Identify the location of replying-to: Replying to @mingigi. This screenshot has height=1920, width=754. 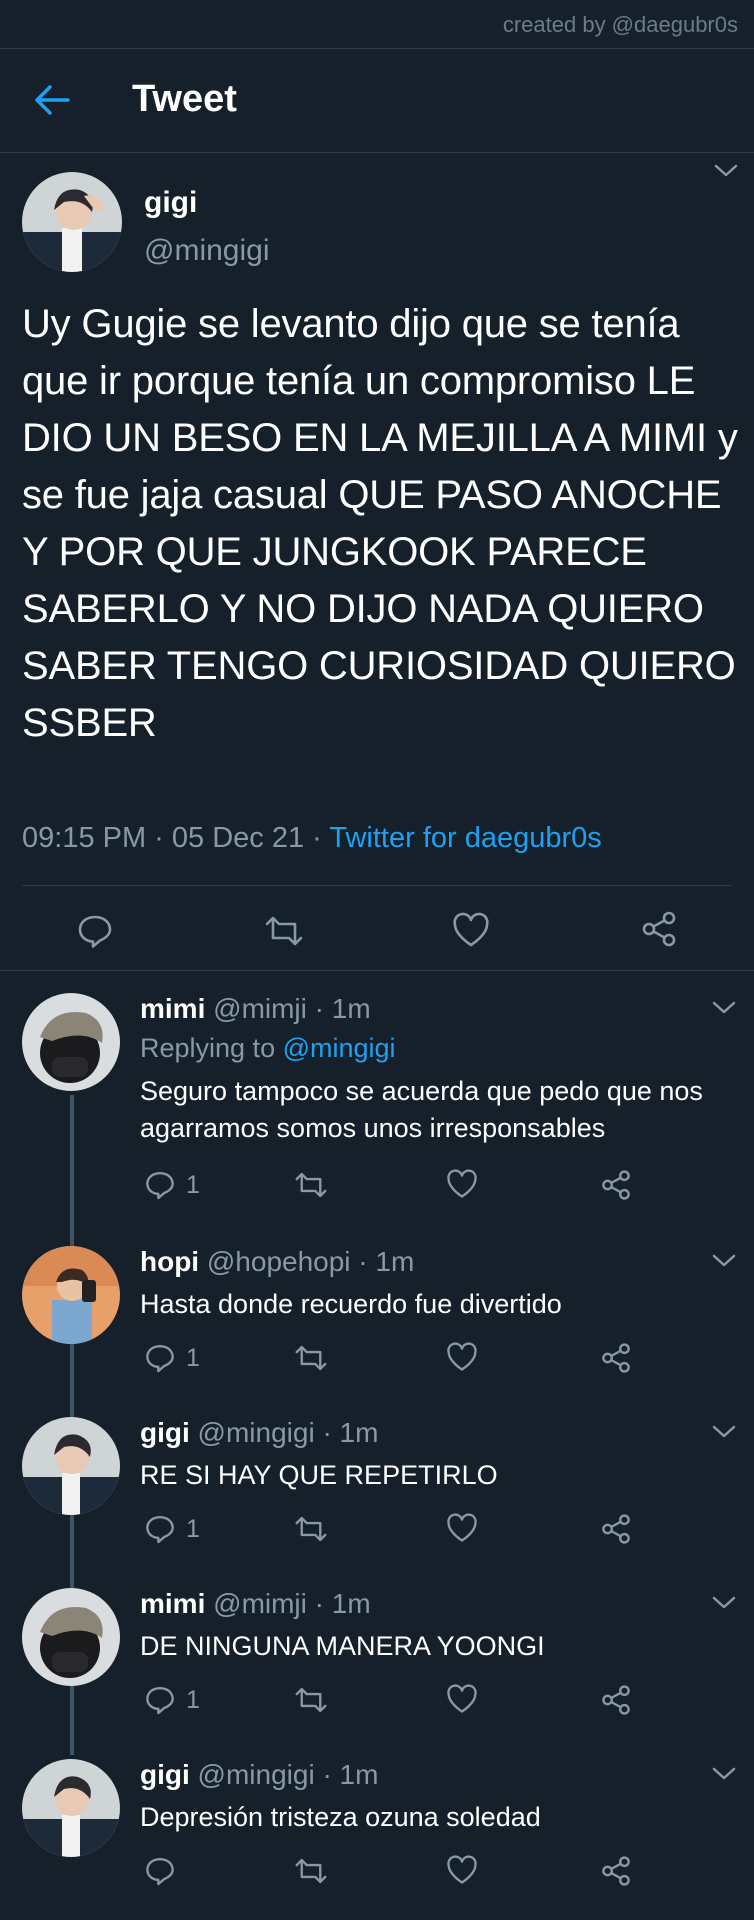
(268, 1048).